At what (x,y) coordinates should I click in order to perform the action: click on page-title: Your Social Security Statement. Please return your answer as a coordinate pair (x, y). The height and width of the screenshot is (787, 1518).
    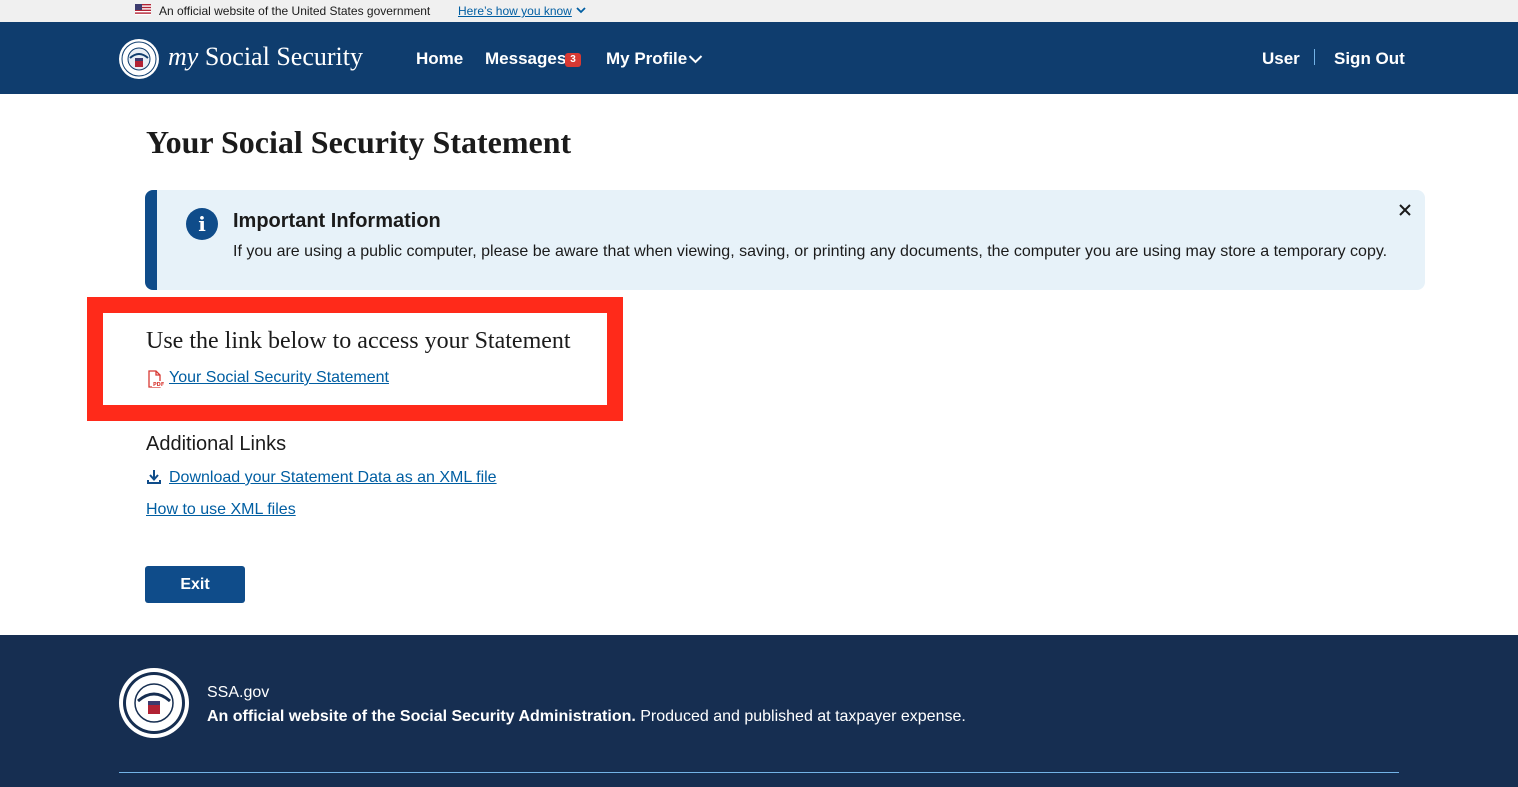
    Looking at the image, I should click on (359, 142).